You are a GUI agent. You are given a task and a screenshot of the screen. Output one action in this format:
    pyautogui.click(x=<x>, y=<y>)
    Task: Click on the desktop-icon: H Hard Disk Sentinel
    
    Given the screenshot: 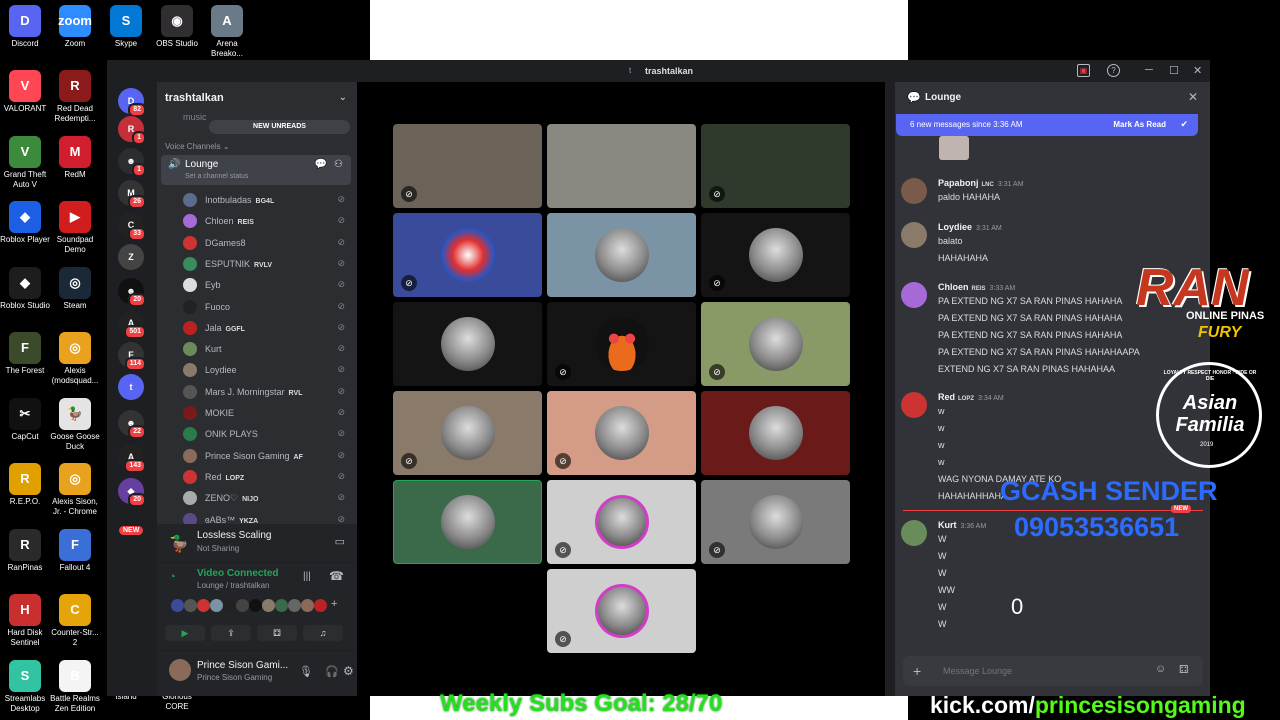 What is the action you would take?
    pyautogui.click(x=26, y=621)
    